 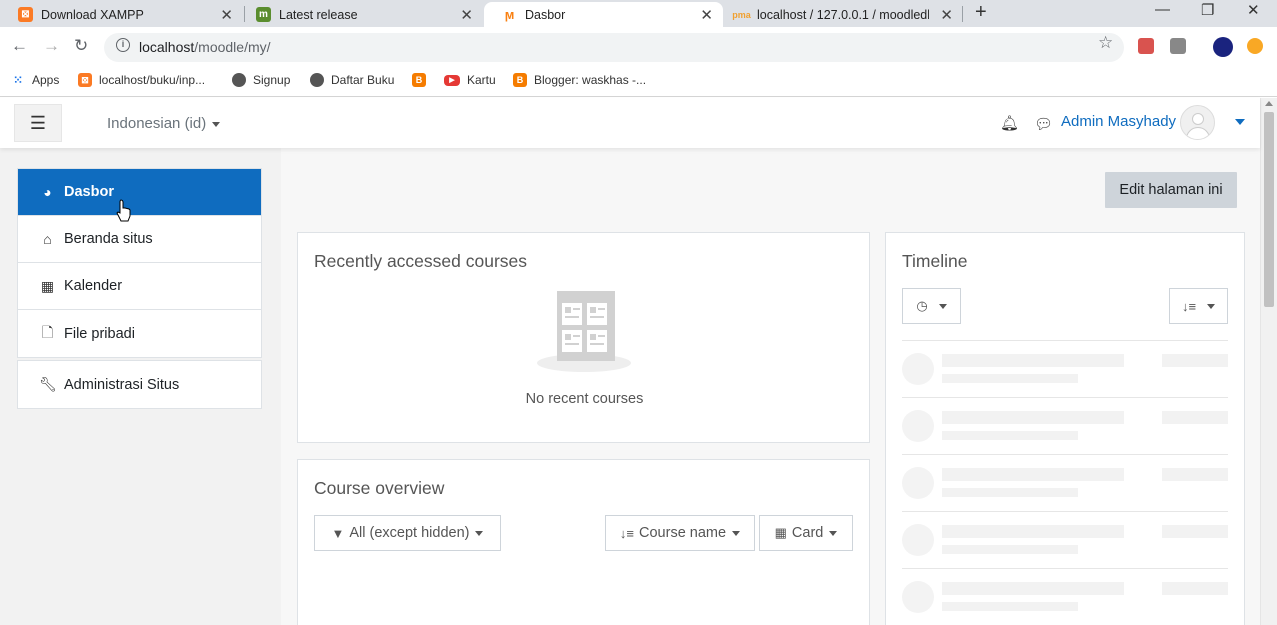 What do you see at coordinates (452, 80) in the screenshot?
I see `youtube-icon: ▶` at bounding box center [452, 80].